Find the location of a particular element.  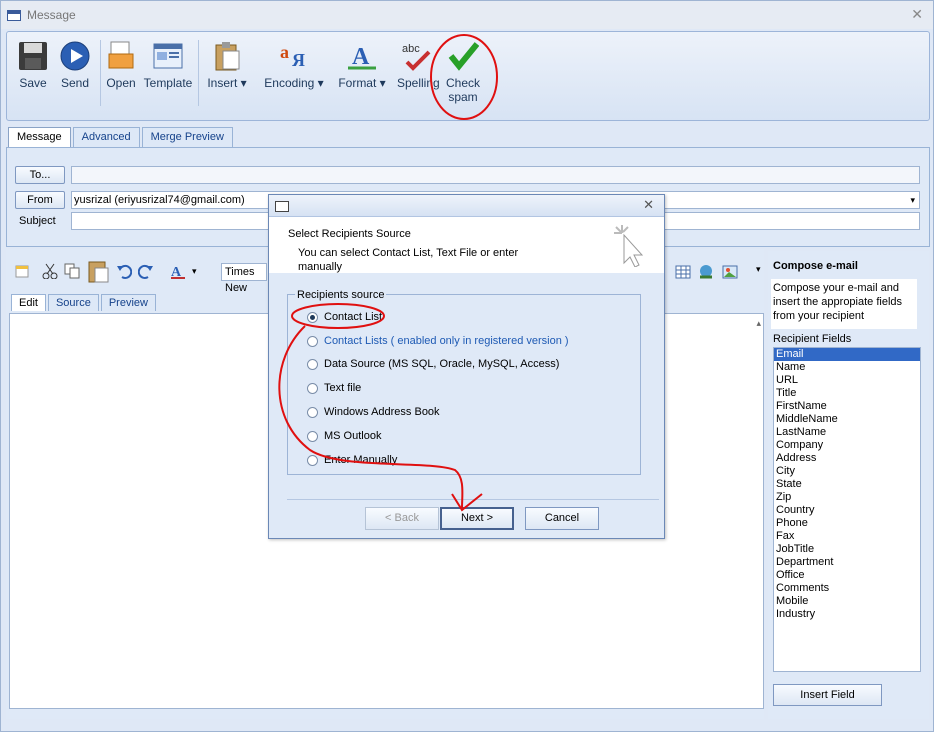

font-style-icon: A is located at coordinates (178, 271).